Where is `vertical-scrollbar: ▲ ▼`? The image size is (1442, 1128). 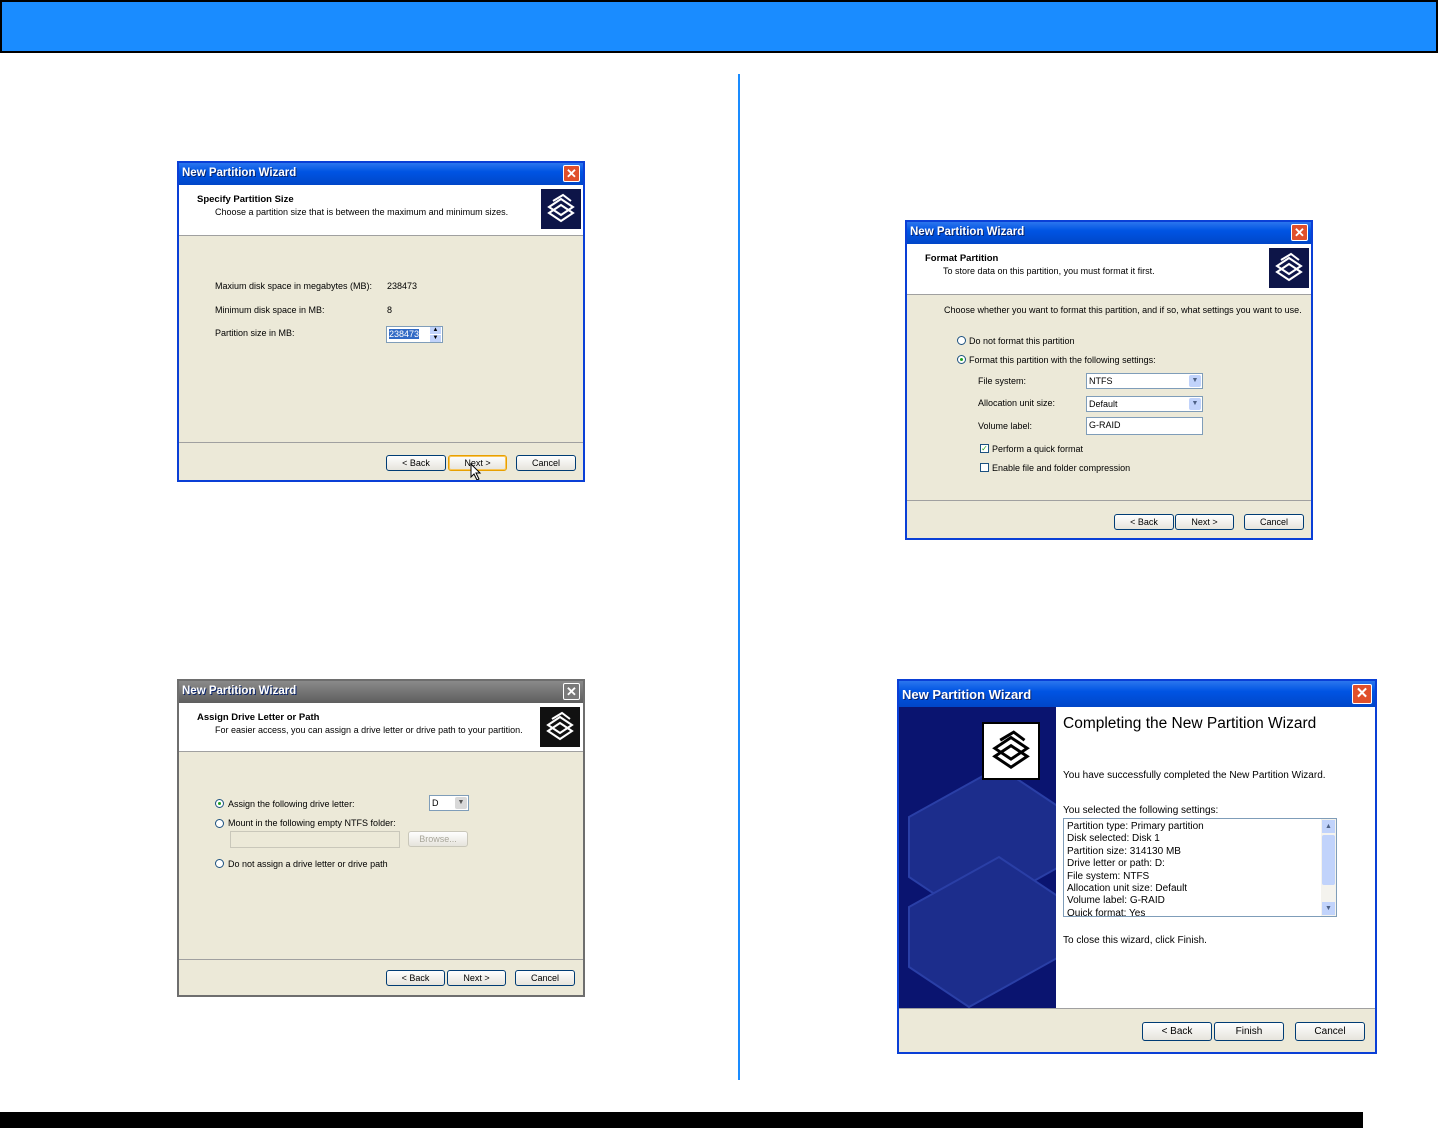 vertical-scrollbar: ▲ ▼ is located at coordinates (1328, 867).